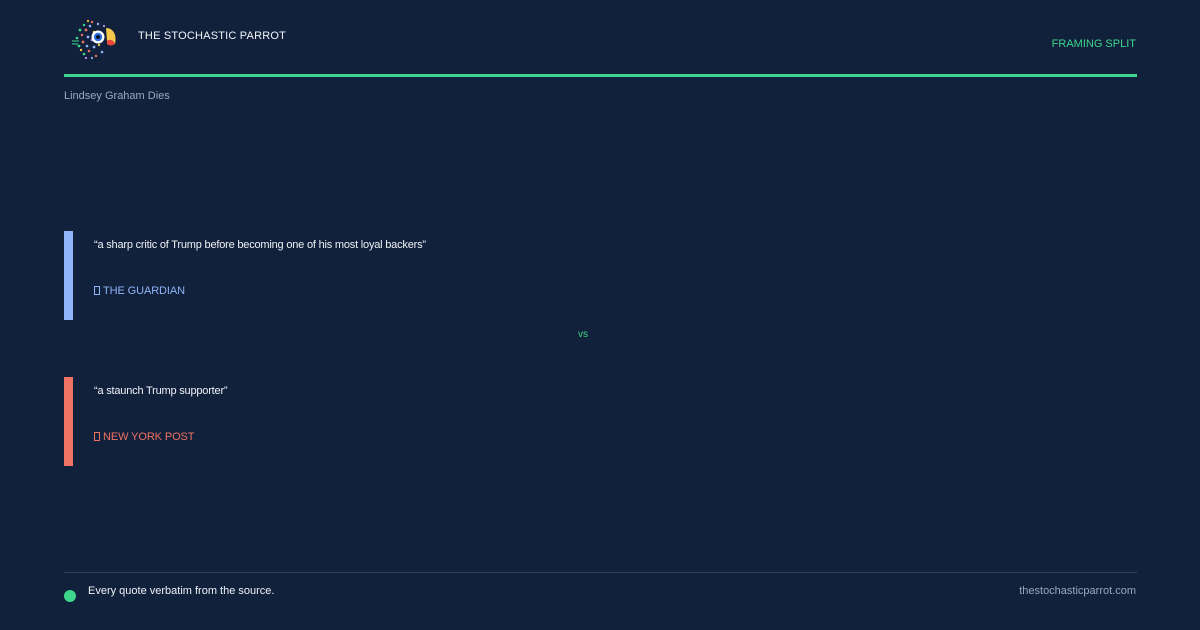  I want to click on quote-source-label: NEW YORK POST, so click(149, 437).